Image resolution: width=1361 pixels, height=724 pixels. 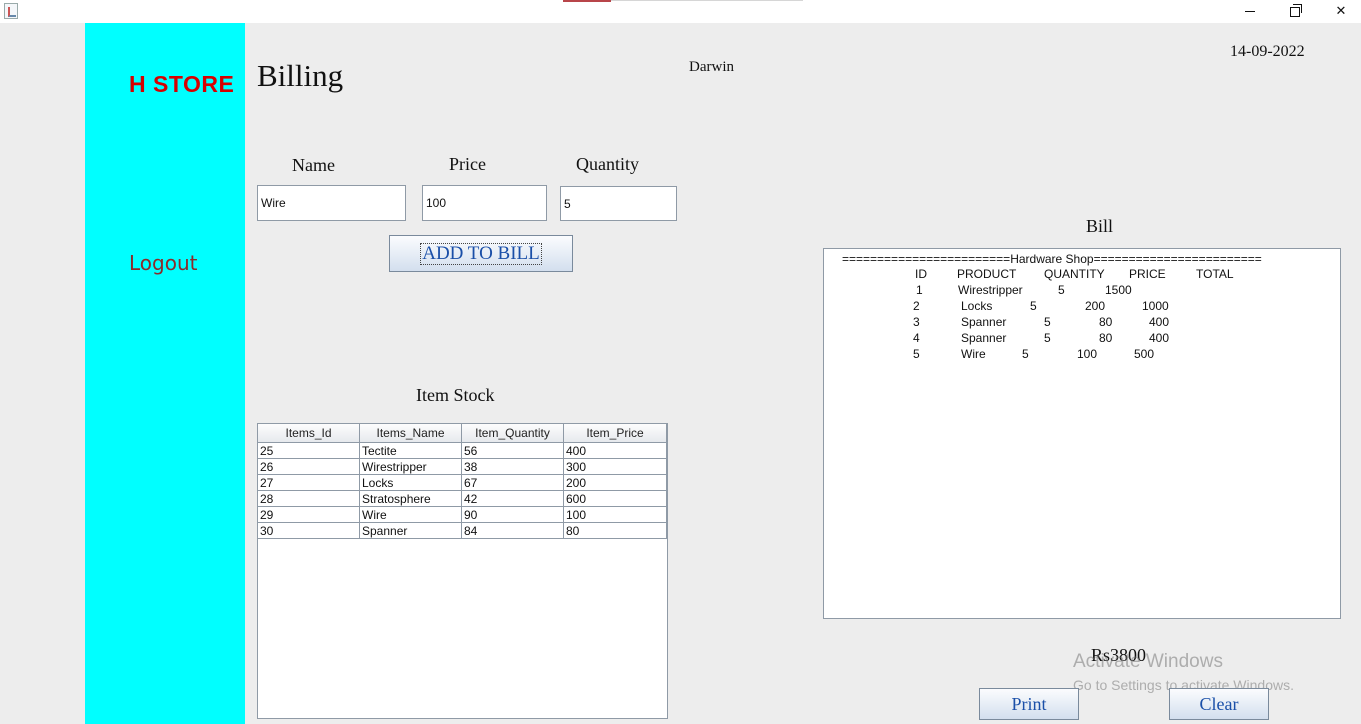 I want to click on restore-icon, so click(x=1296, y=10).